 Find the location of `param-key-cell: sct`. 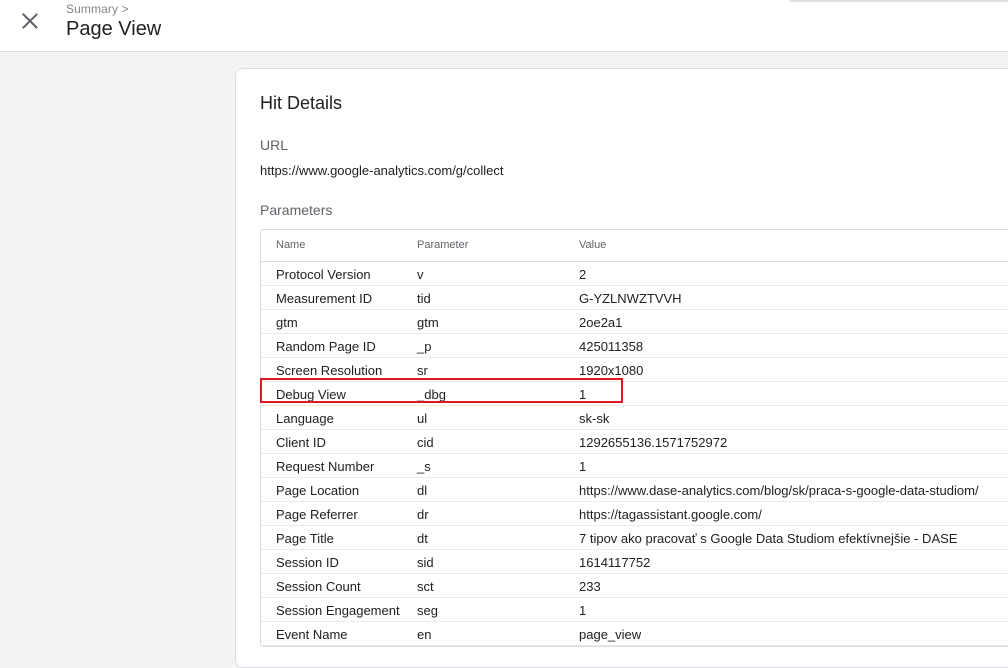

param-key-cell: sct is located at coordinates (425, 586).